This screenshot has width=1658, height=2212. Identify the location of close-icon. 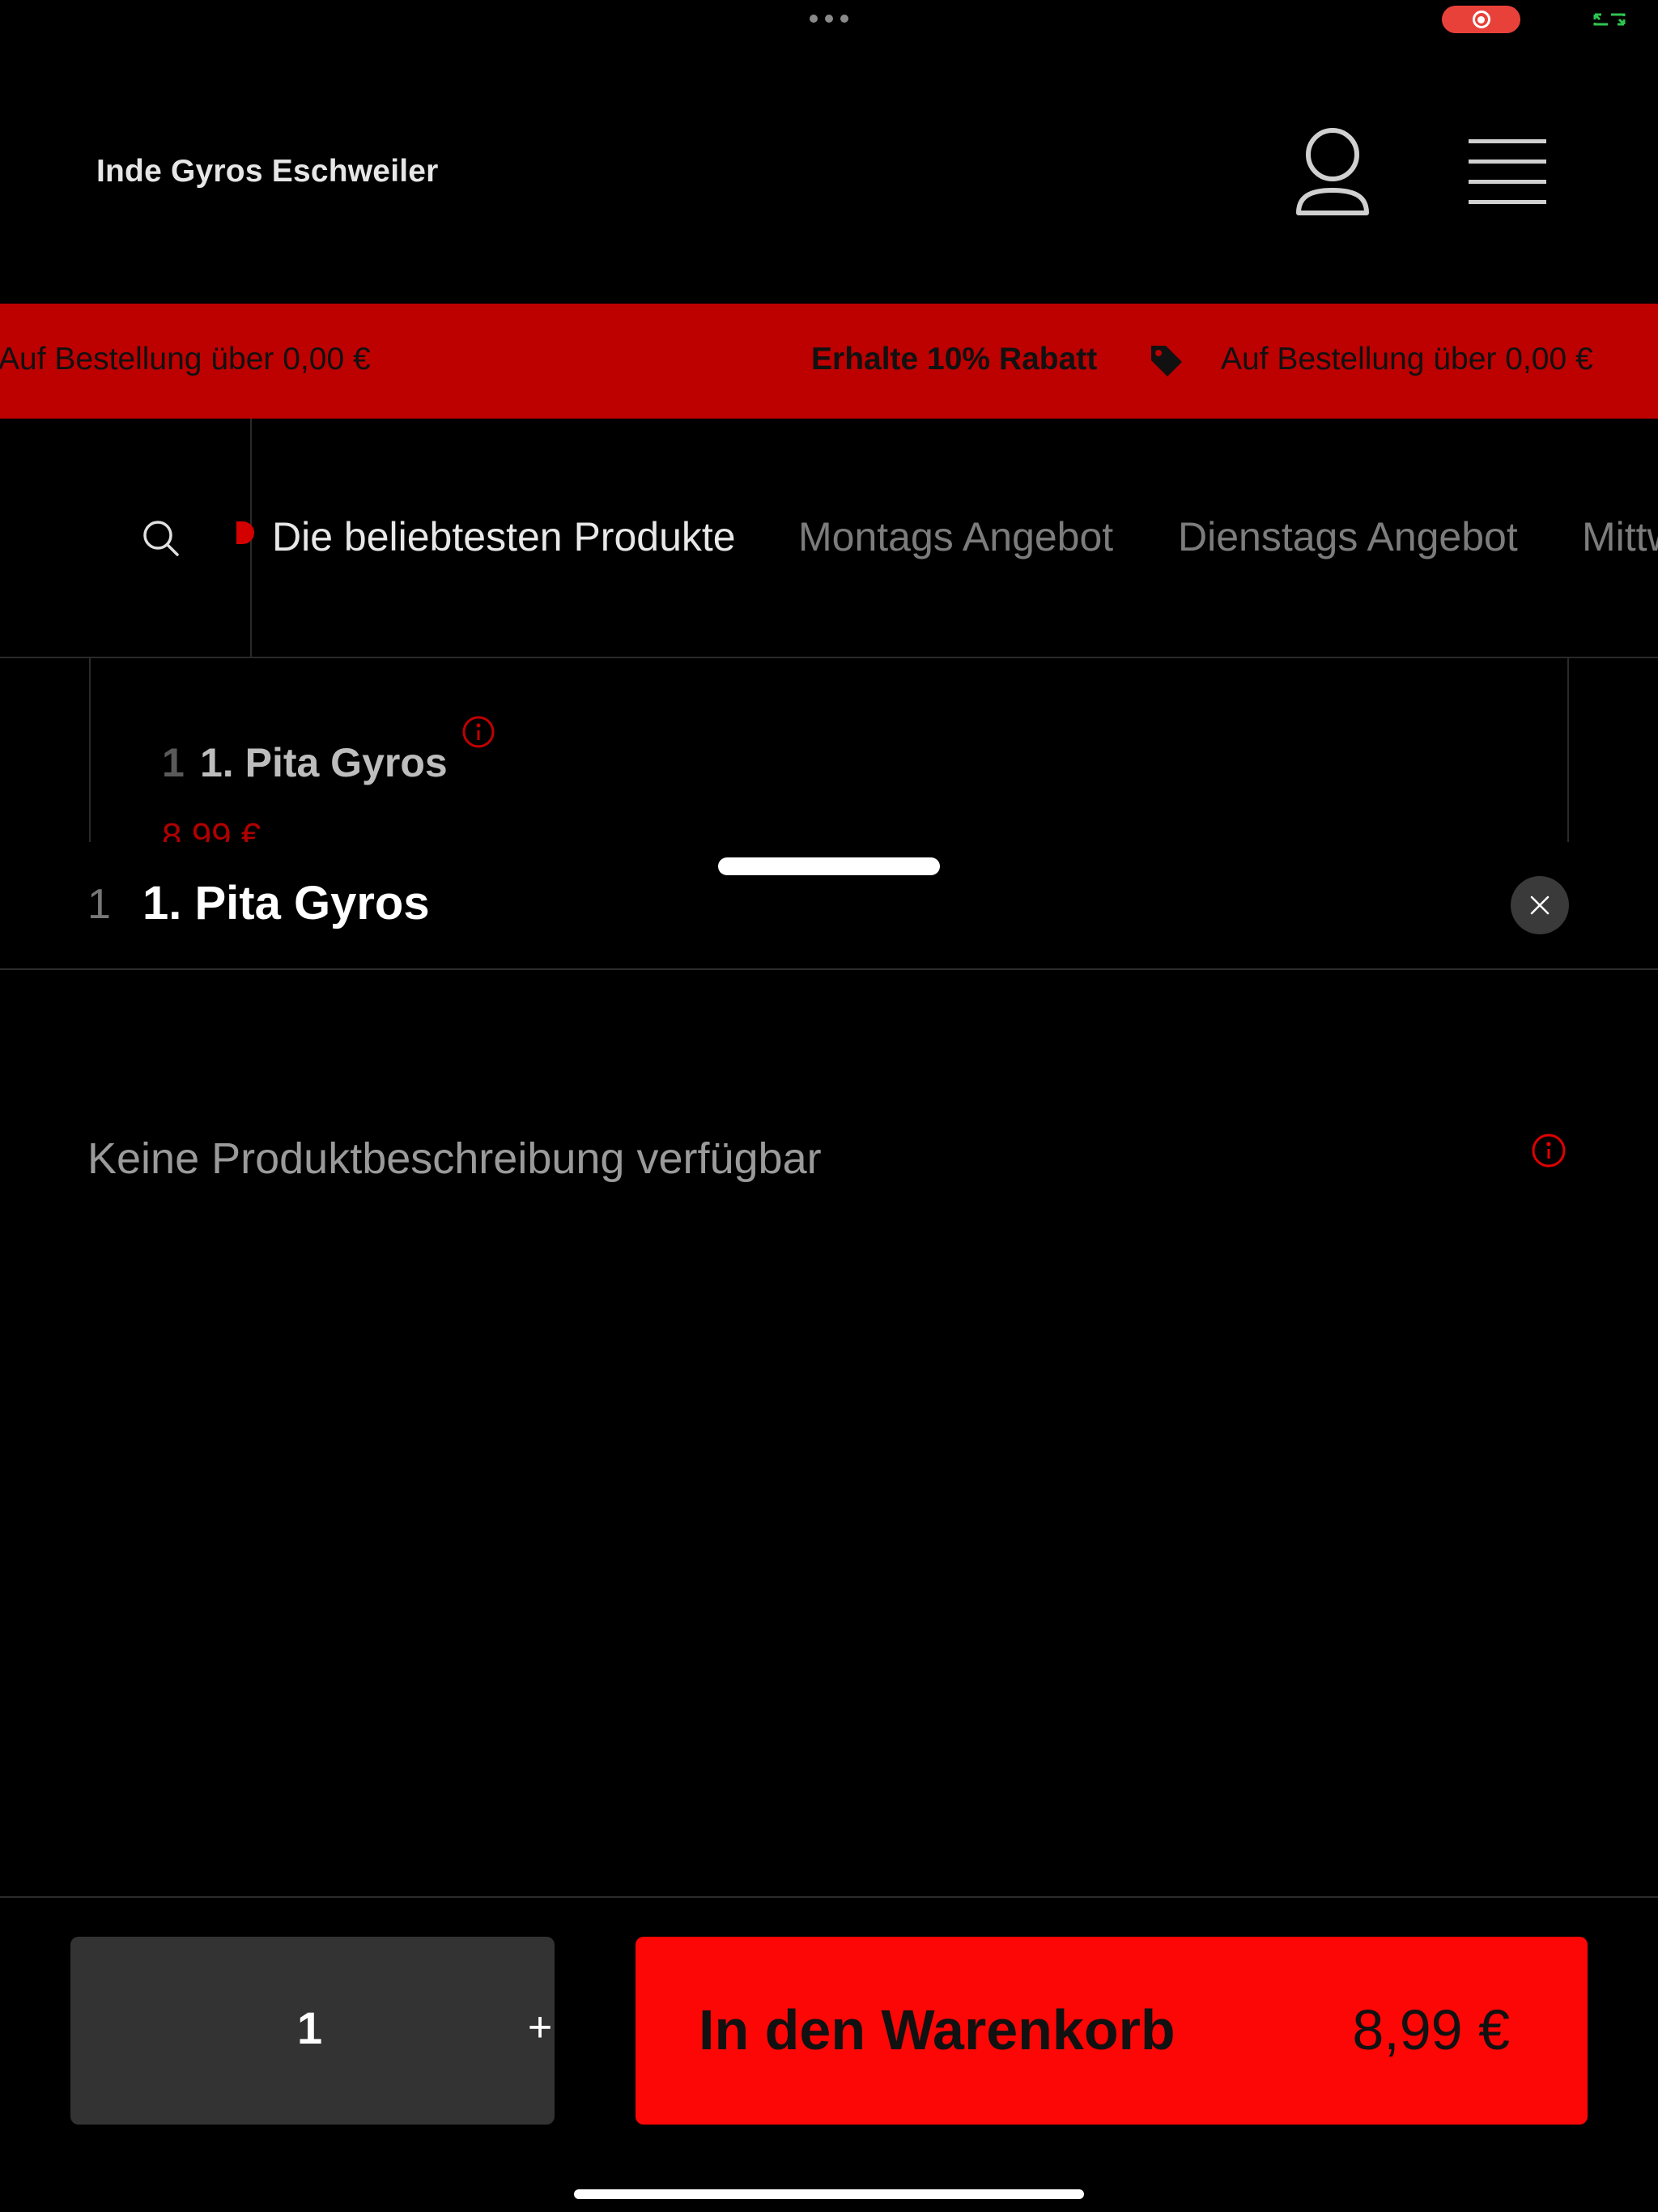
(1540, 905).